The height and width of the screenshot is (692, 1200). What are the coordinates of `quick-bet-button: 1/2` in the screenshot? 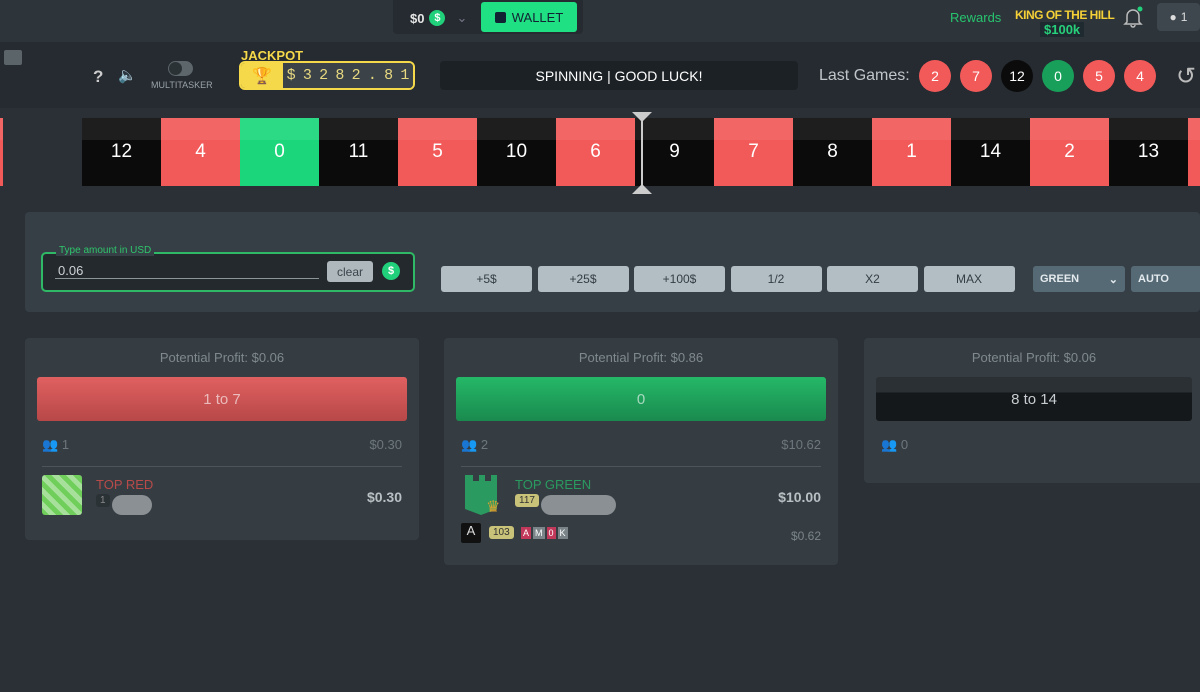 It's located at (776, 279).